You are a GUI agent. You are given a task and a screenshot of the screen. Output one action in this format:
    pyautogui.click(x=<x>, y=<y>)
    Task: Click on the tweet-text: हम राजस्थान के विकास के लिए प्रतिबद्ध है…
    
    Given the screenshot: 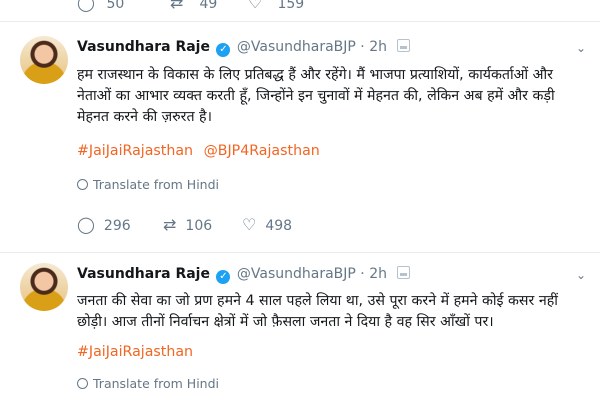 What is the action you would take?
    pyautogui.click(x=316, y=96)
    